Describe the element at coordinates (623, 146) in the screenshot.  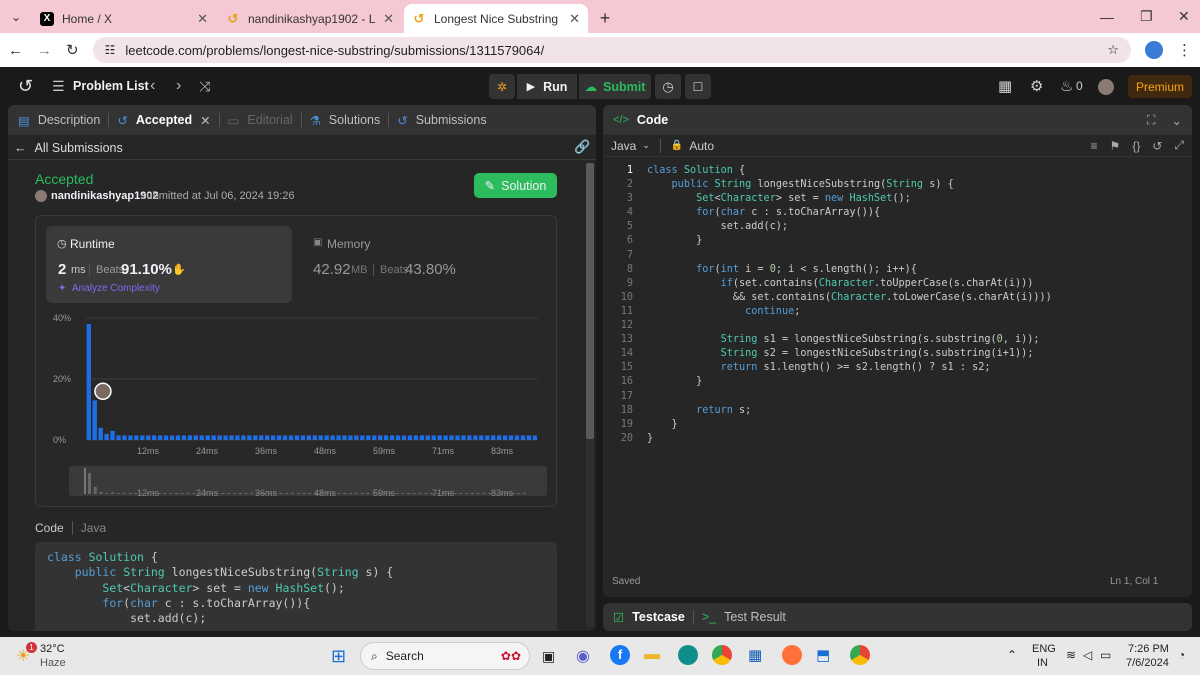
I see `language-select: Java` at that location.